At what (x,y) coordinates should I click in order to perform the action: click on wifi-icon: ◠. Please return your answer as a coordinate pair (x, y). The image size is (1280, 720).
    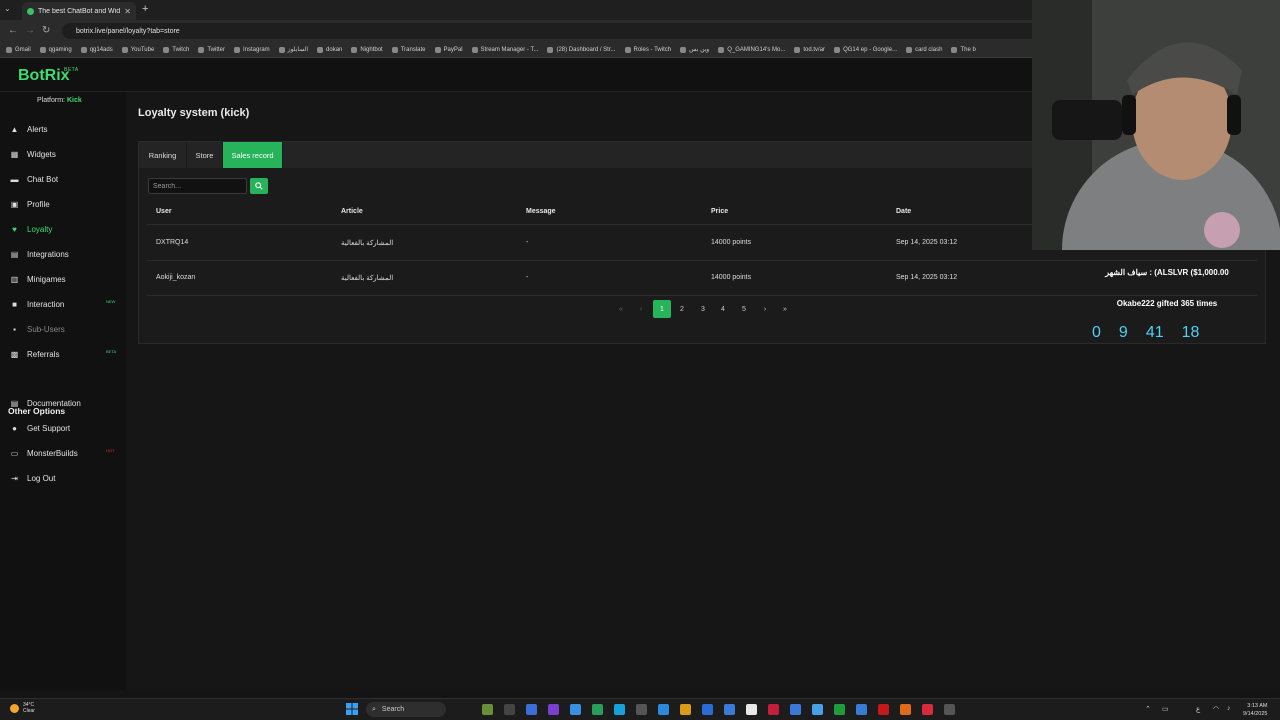
    Looking at the image, I should click on (1216, 709).